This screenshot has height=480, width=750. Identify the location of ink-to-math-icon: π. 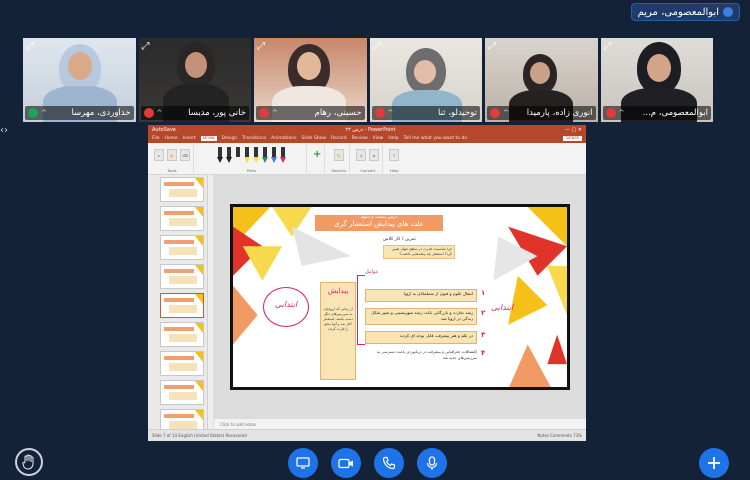
(374, 154).